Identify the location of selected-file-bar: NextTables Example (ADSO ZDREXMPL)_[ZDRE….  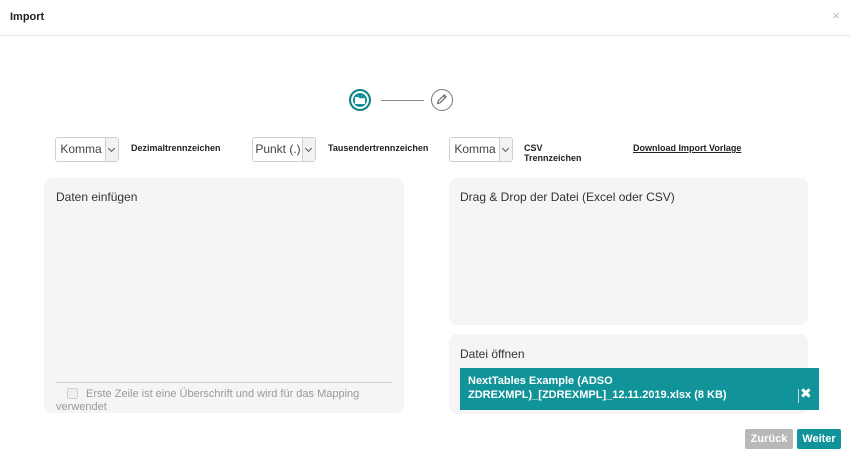
(639, 389).